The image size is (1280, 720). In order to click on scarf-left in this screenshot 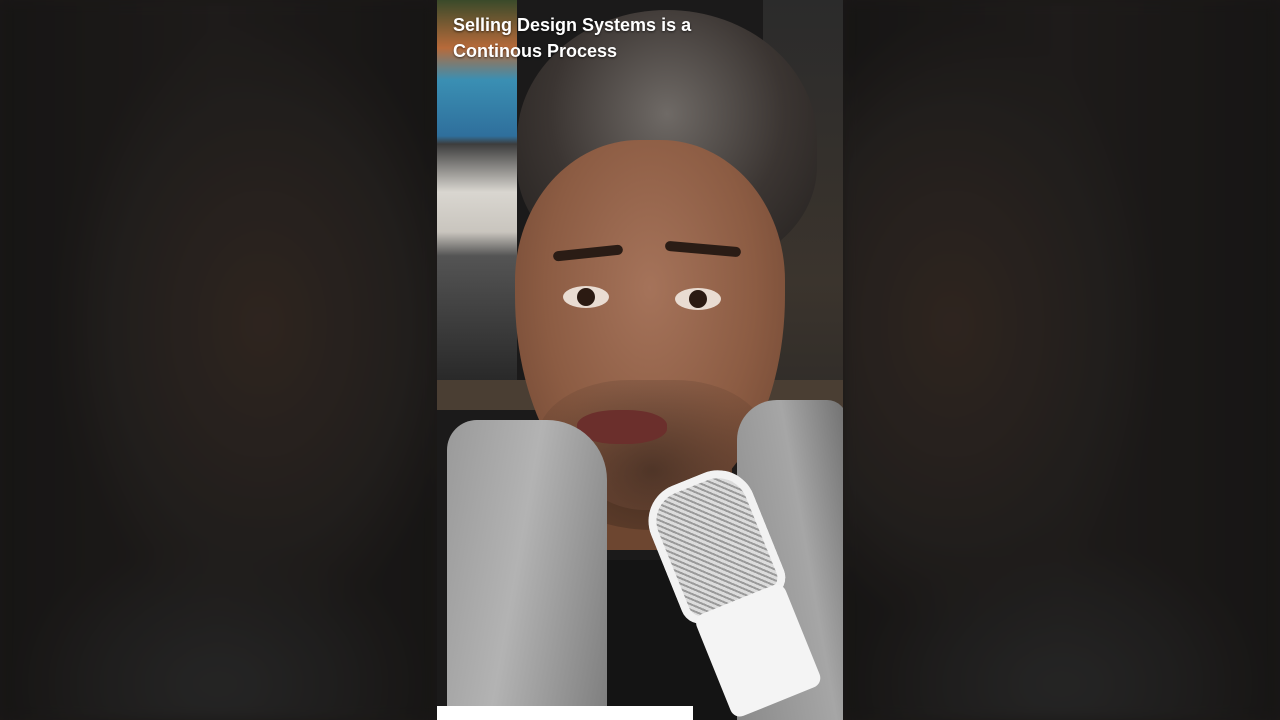, I will do `click(527, 570)`.